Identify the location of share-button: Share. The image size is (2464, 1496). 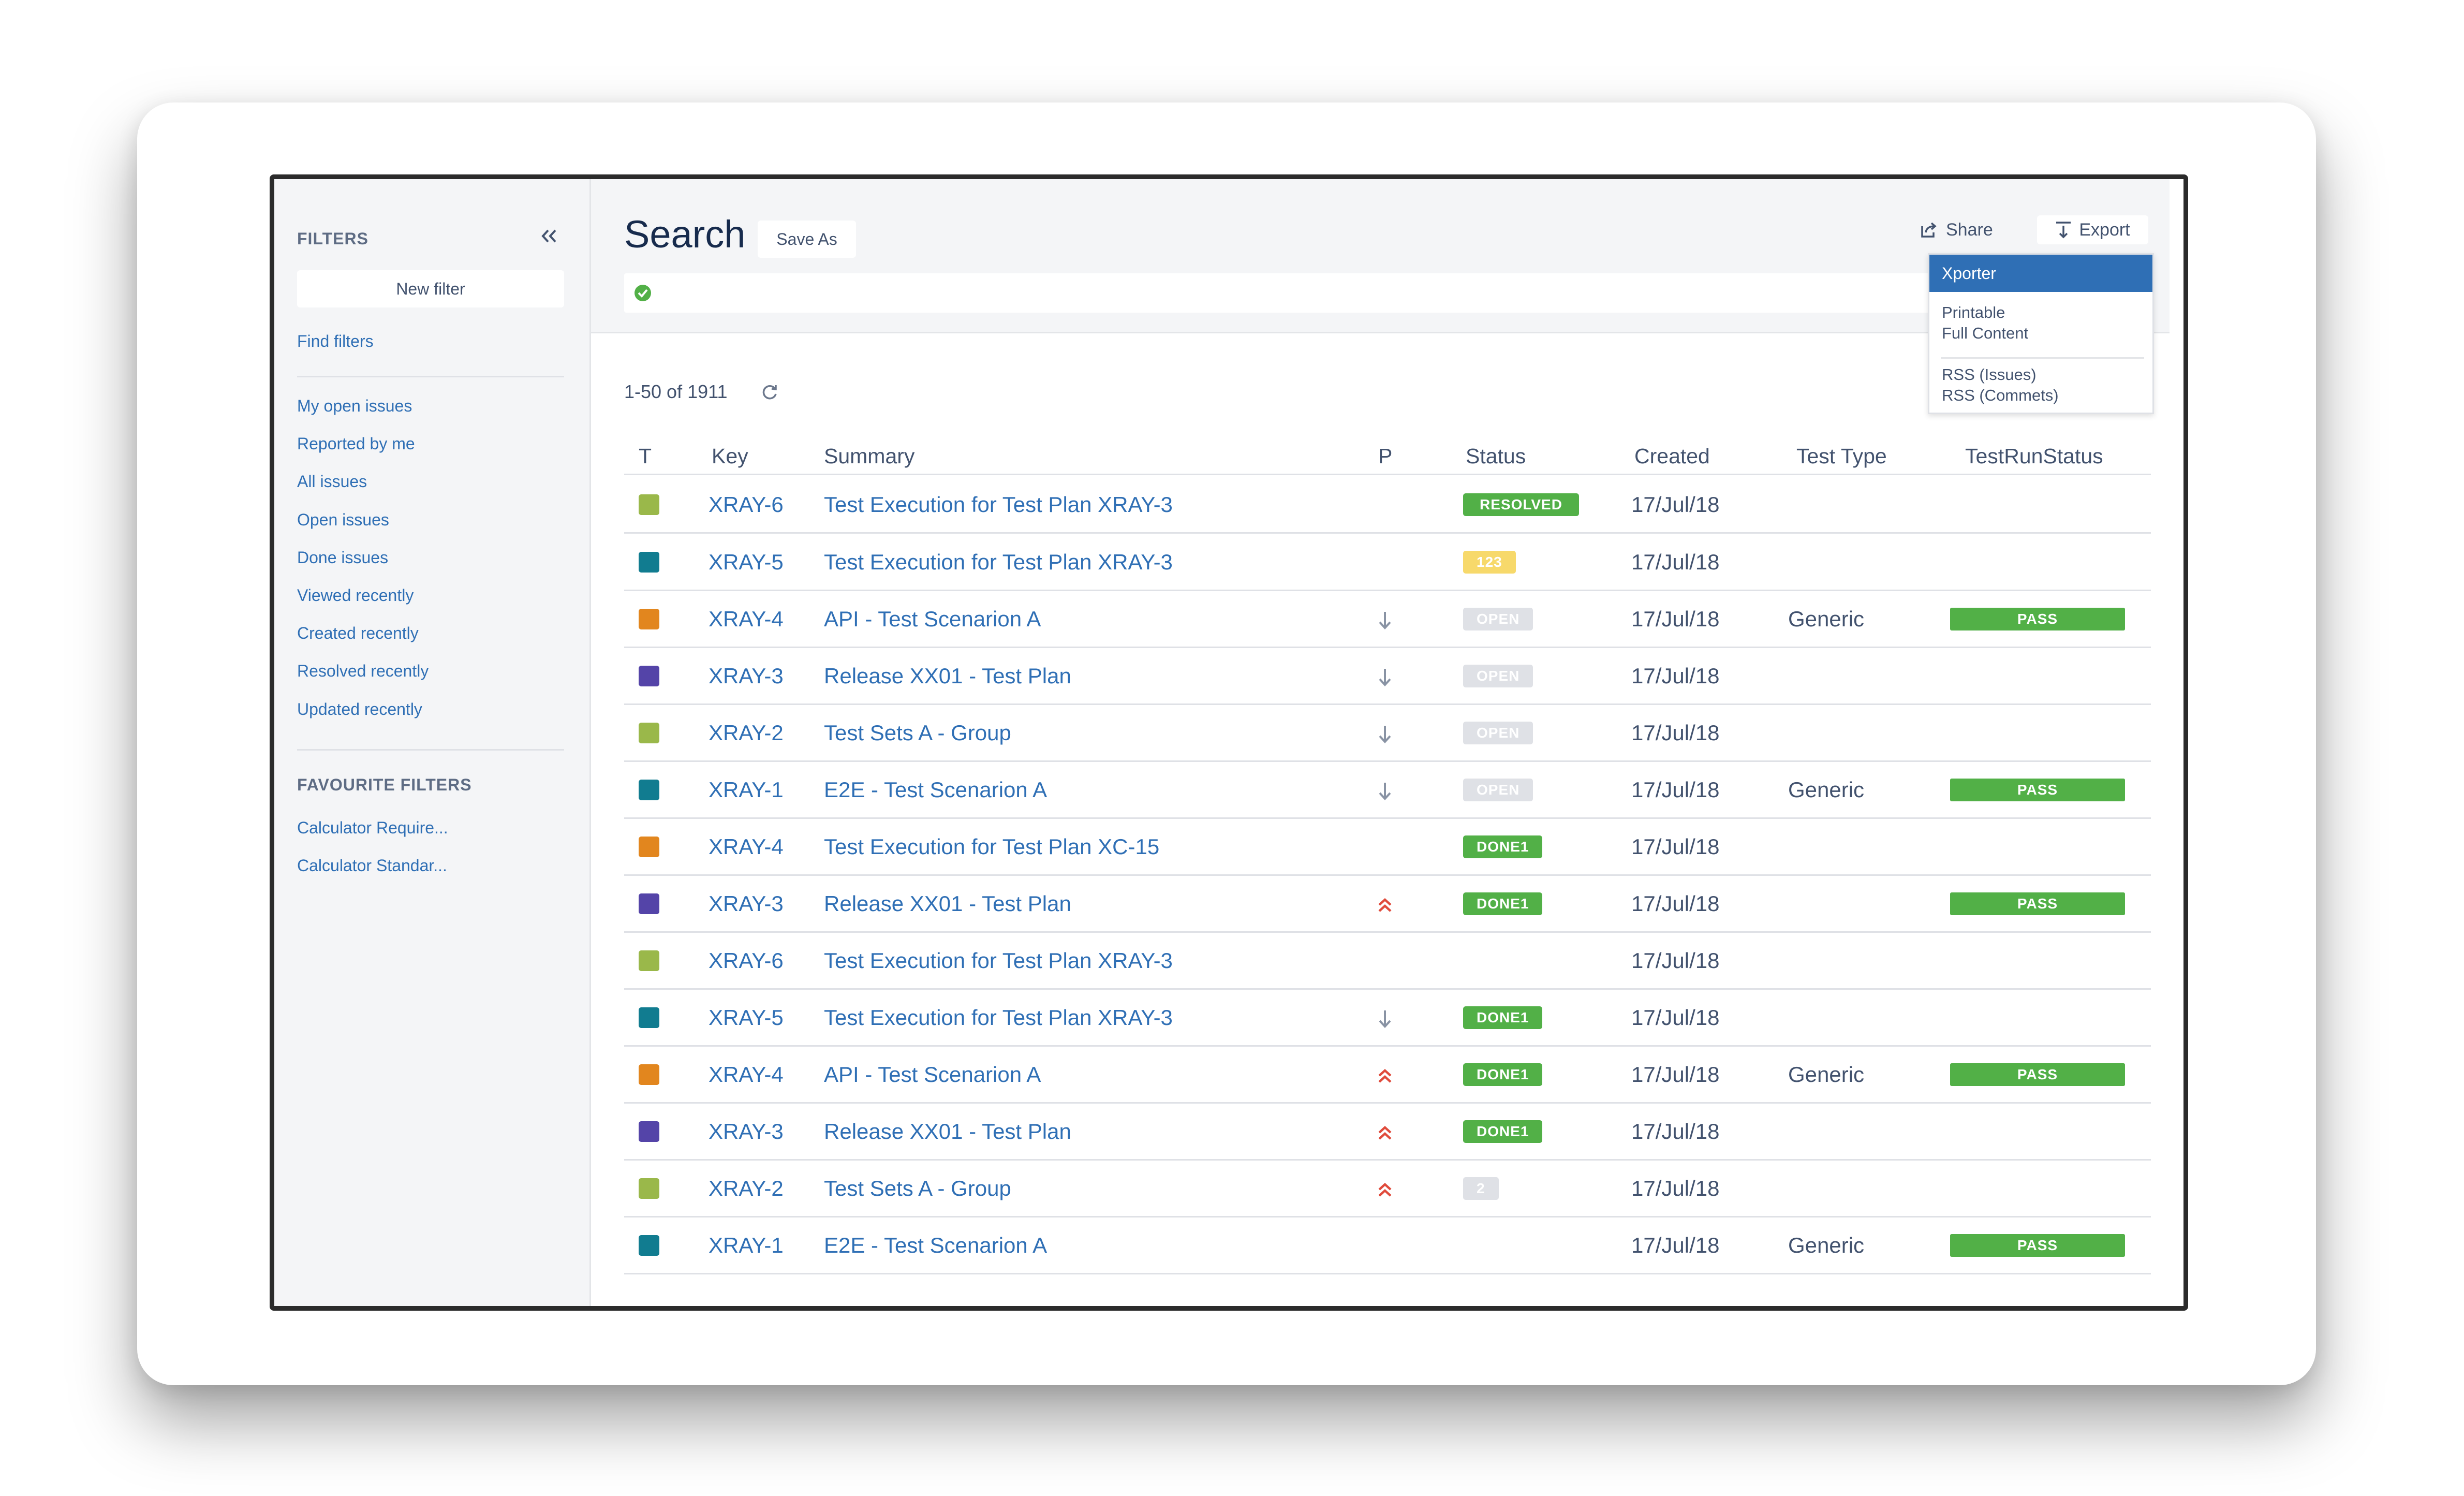
(1956, 230).